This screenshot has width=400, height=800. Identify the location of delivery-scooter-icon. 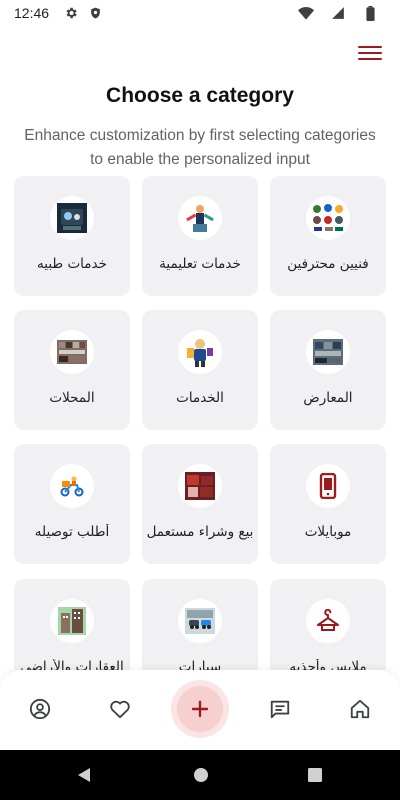
(72, 486).